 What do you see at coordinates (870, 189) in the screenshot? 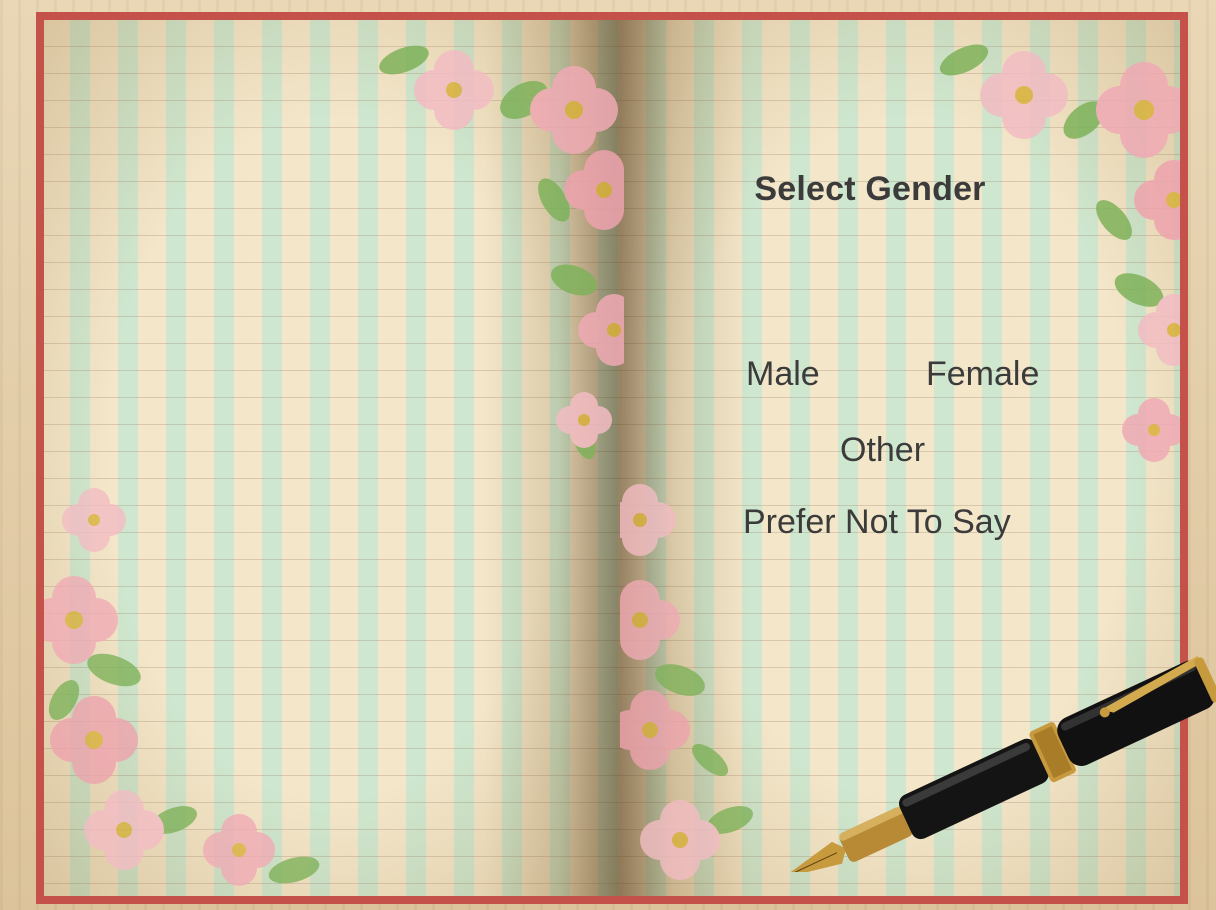
I see `select-gender-title: Select Gender` at bounding box center [870, 189].